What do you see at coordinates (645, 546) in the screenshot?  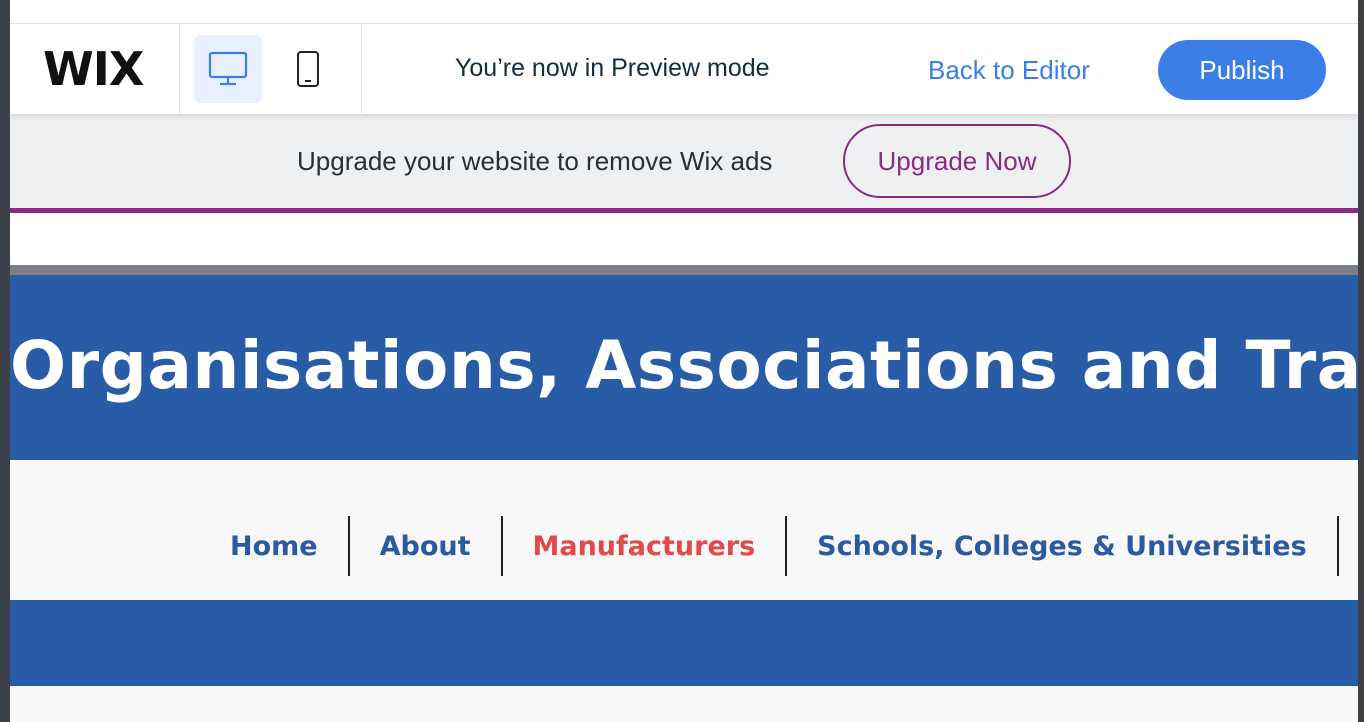 I see `nav-item-manufacturers: Manufacturers` at bounding box center [645, 546].